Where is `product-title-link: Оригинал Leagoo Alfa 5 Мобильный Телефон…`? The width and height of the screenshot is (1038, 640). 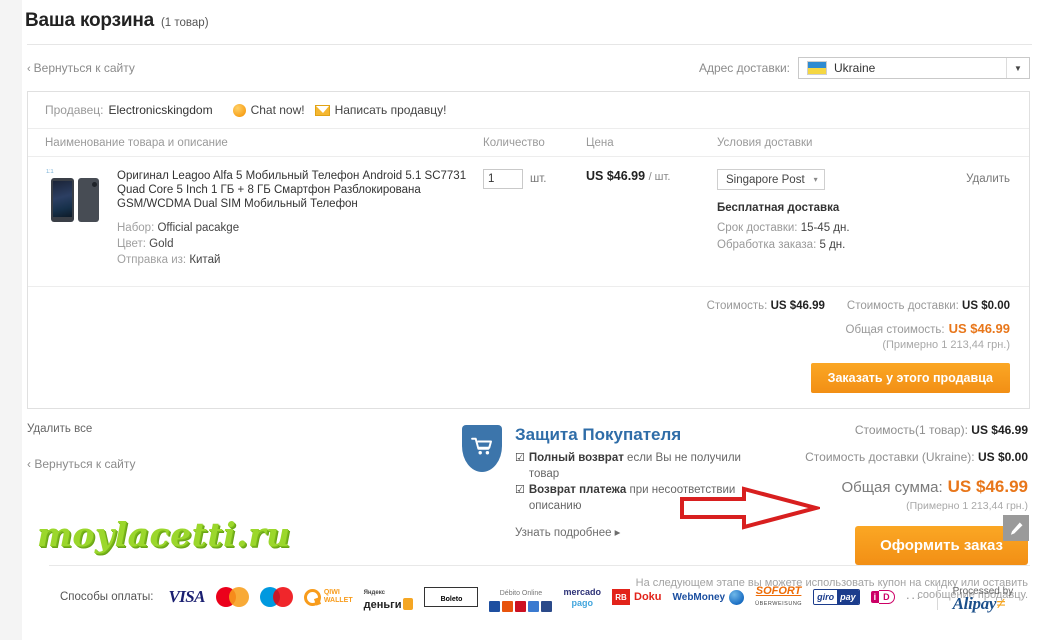
product-title-link: Оригинал Leagoo Alfa 5 Мобильный Телефон… is located at coordinates (294, 190).